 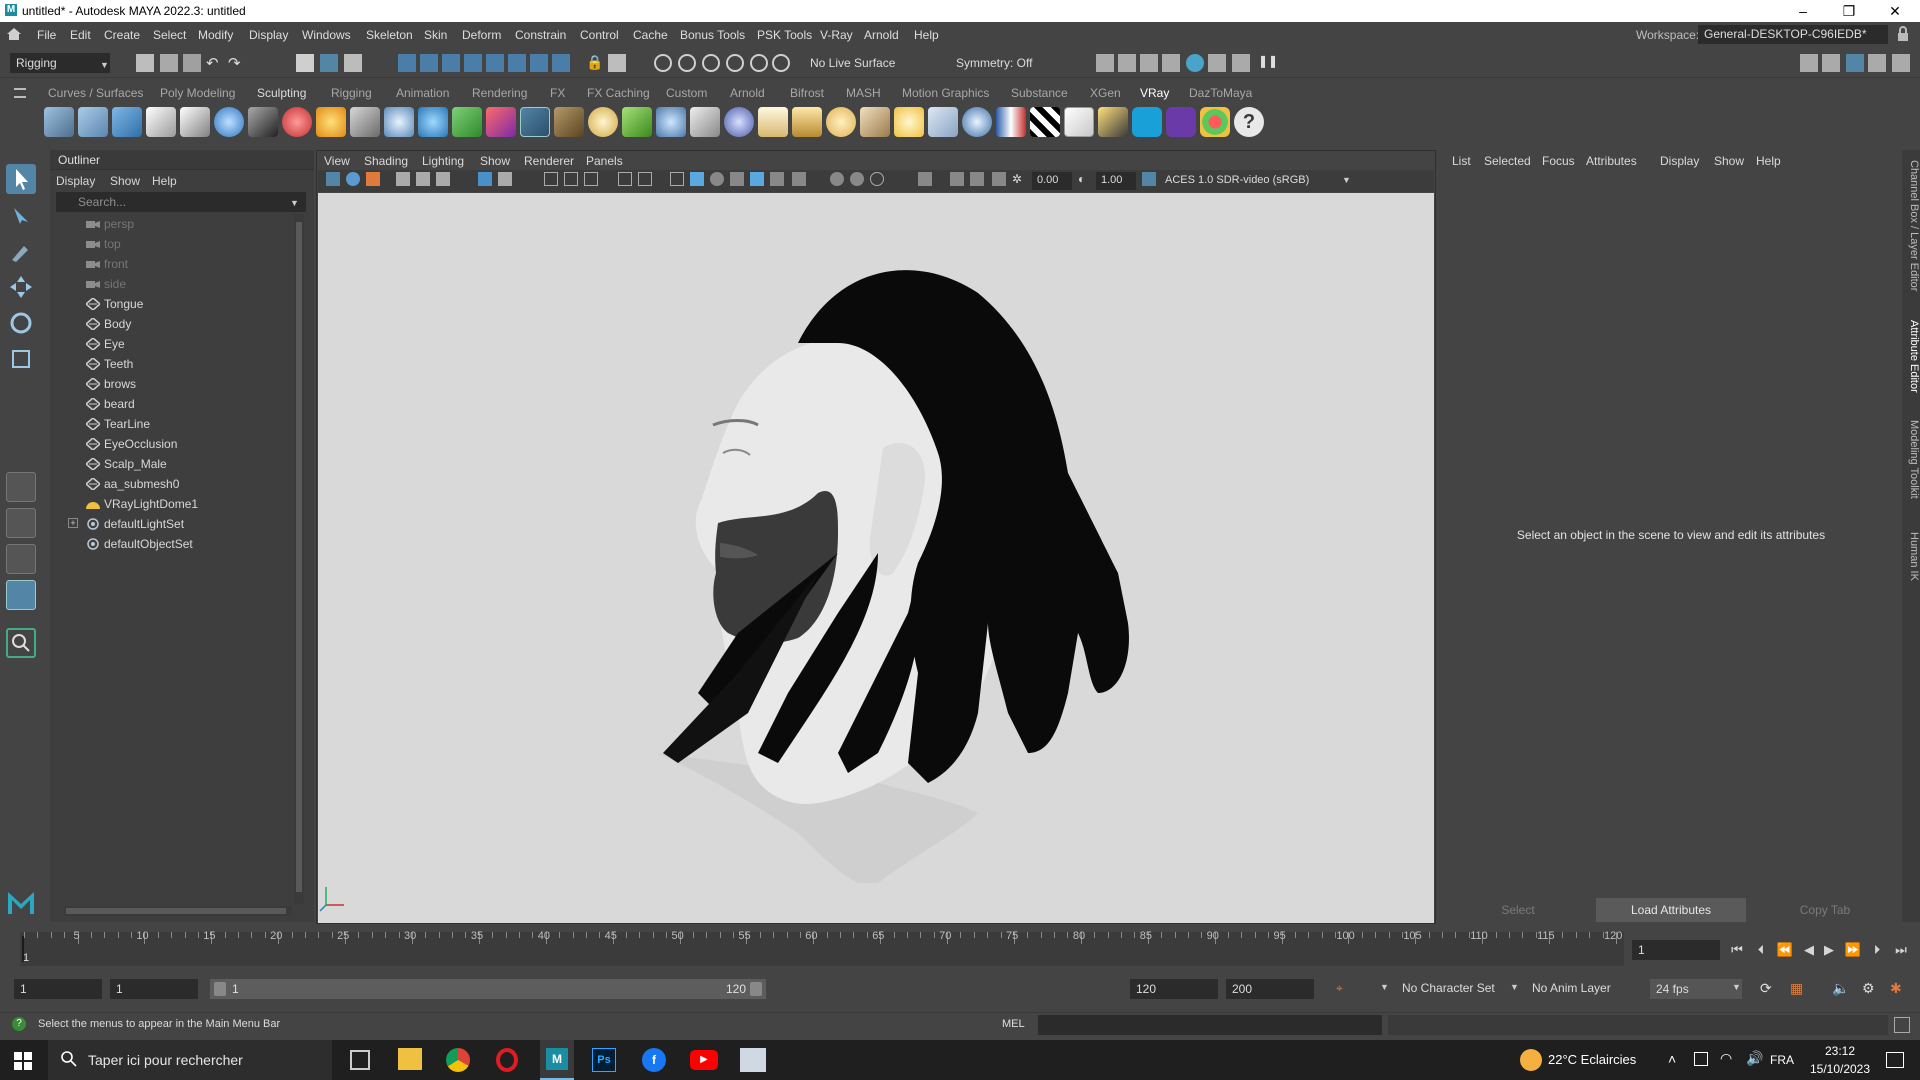 What do you see at coordinates (1911, 556) in the screenshot?
I see `tab-human-ik: Human IK` at bounding box center [1911, 556].